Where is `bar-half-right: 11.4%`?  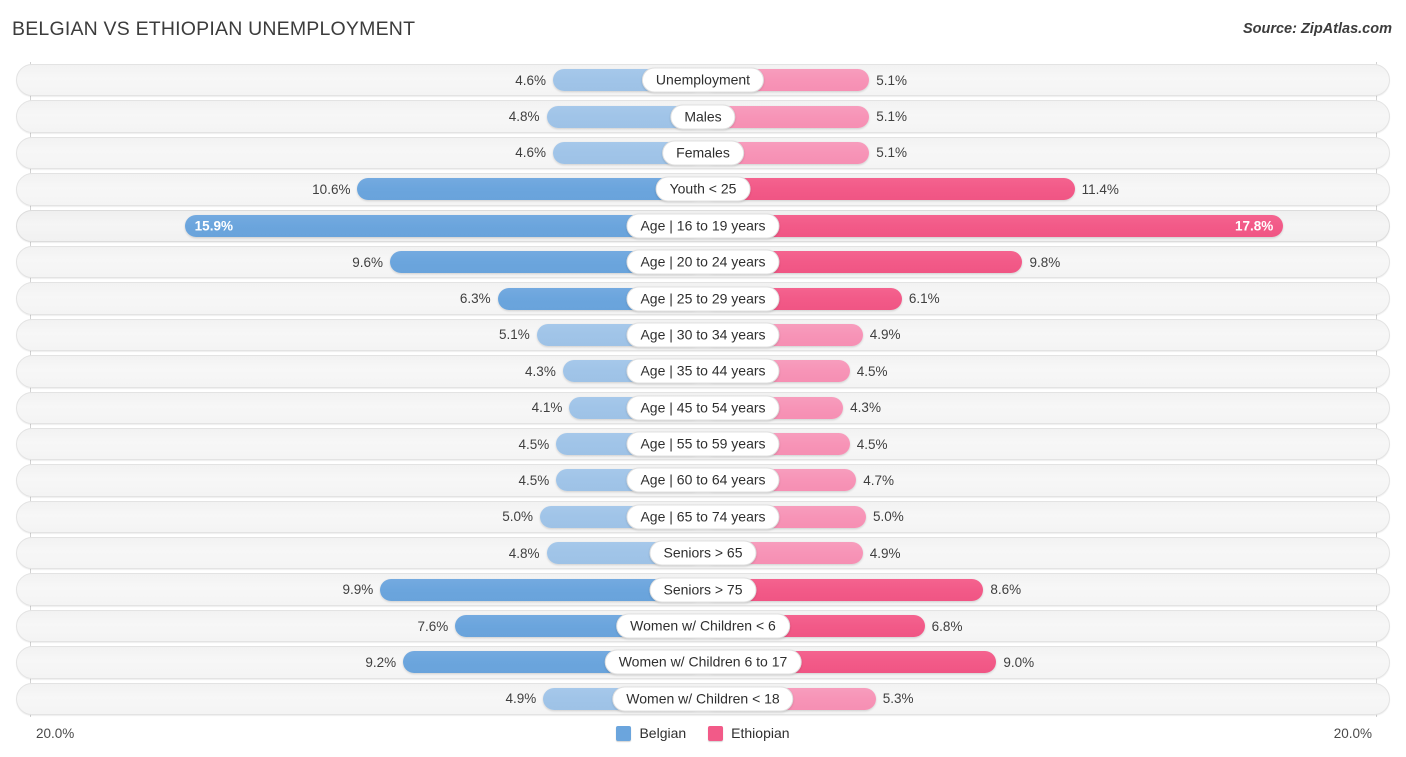 bar-half-right: 11.4% is located at coordinates (911, 189).